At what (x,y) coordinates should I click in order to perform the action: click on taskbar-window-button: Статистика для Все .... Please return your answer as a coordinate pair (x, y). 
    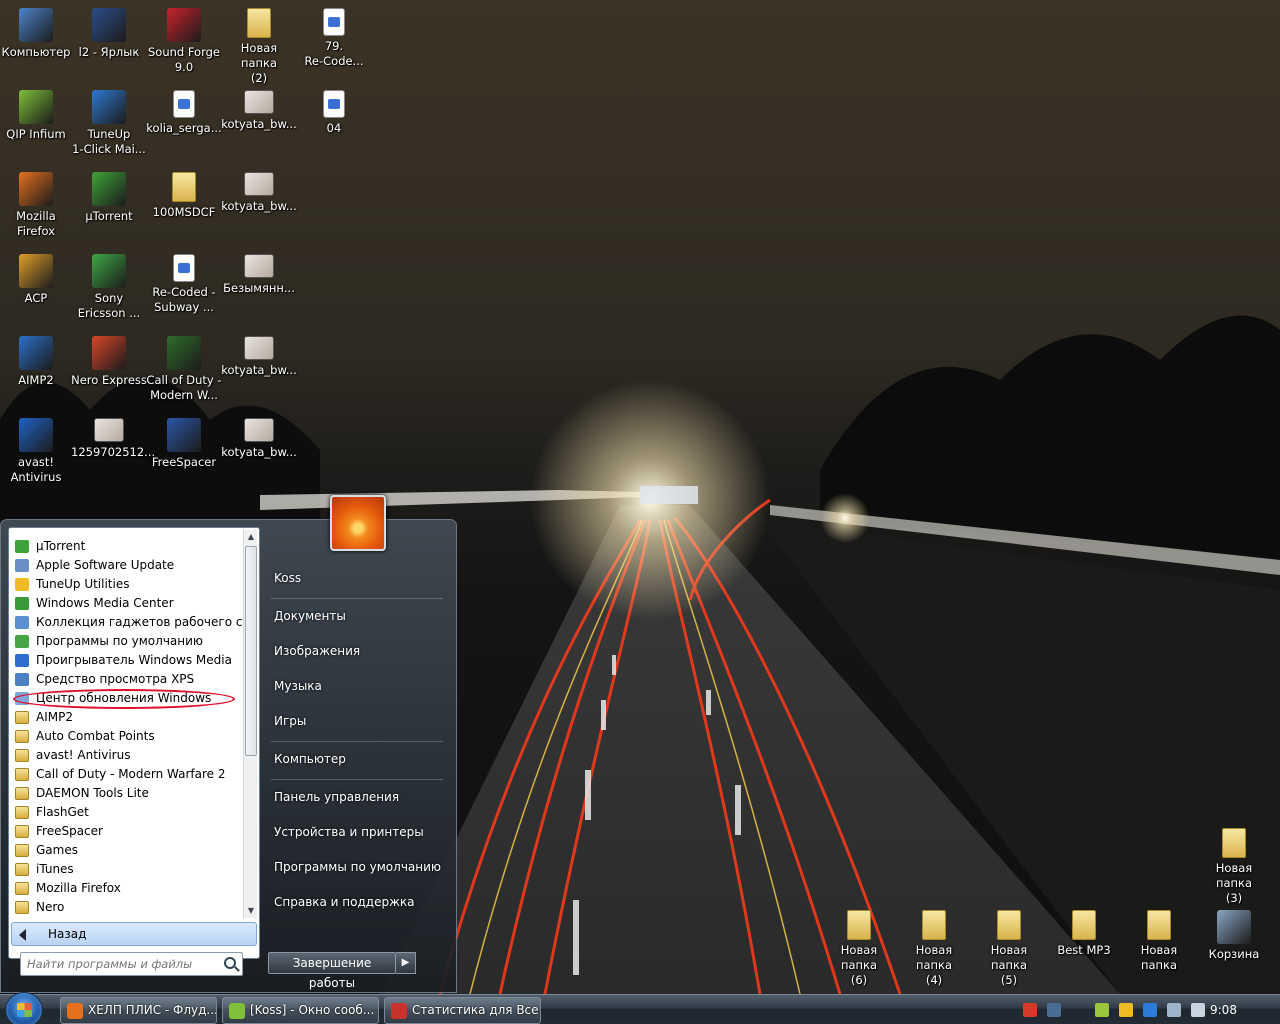
    Looking at the image, I should click on (462, 1010).